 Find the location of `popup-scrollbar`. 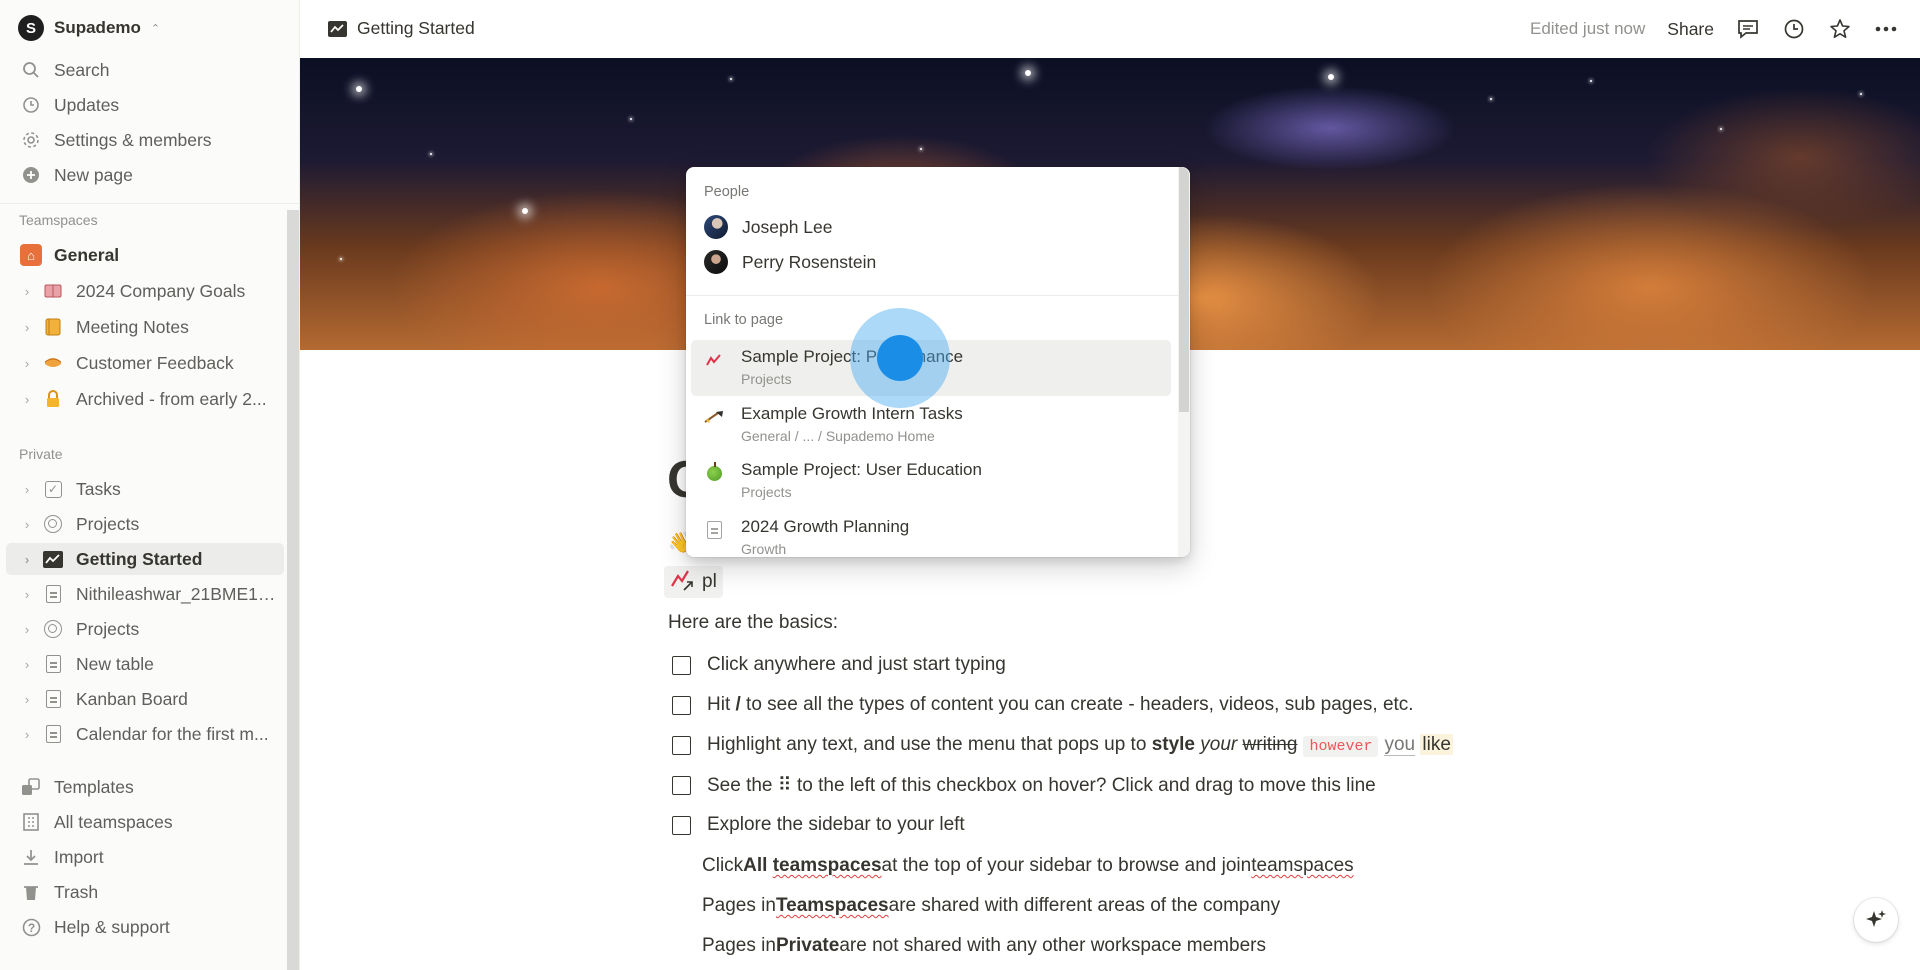

popup-scrollbar is located at coordinates (1184, 362).